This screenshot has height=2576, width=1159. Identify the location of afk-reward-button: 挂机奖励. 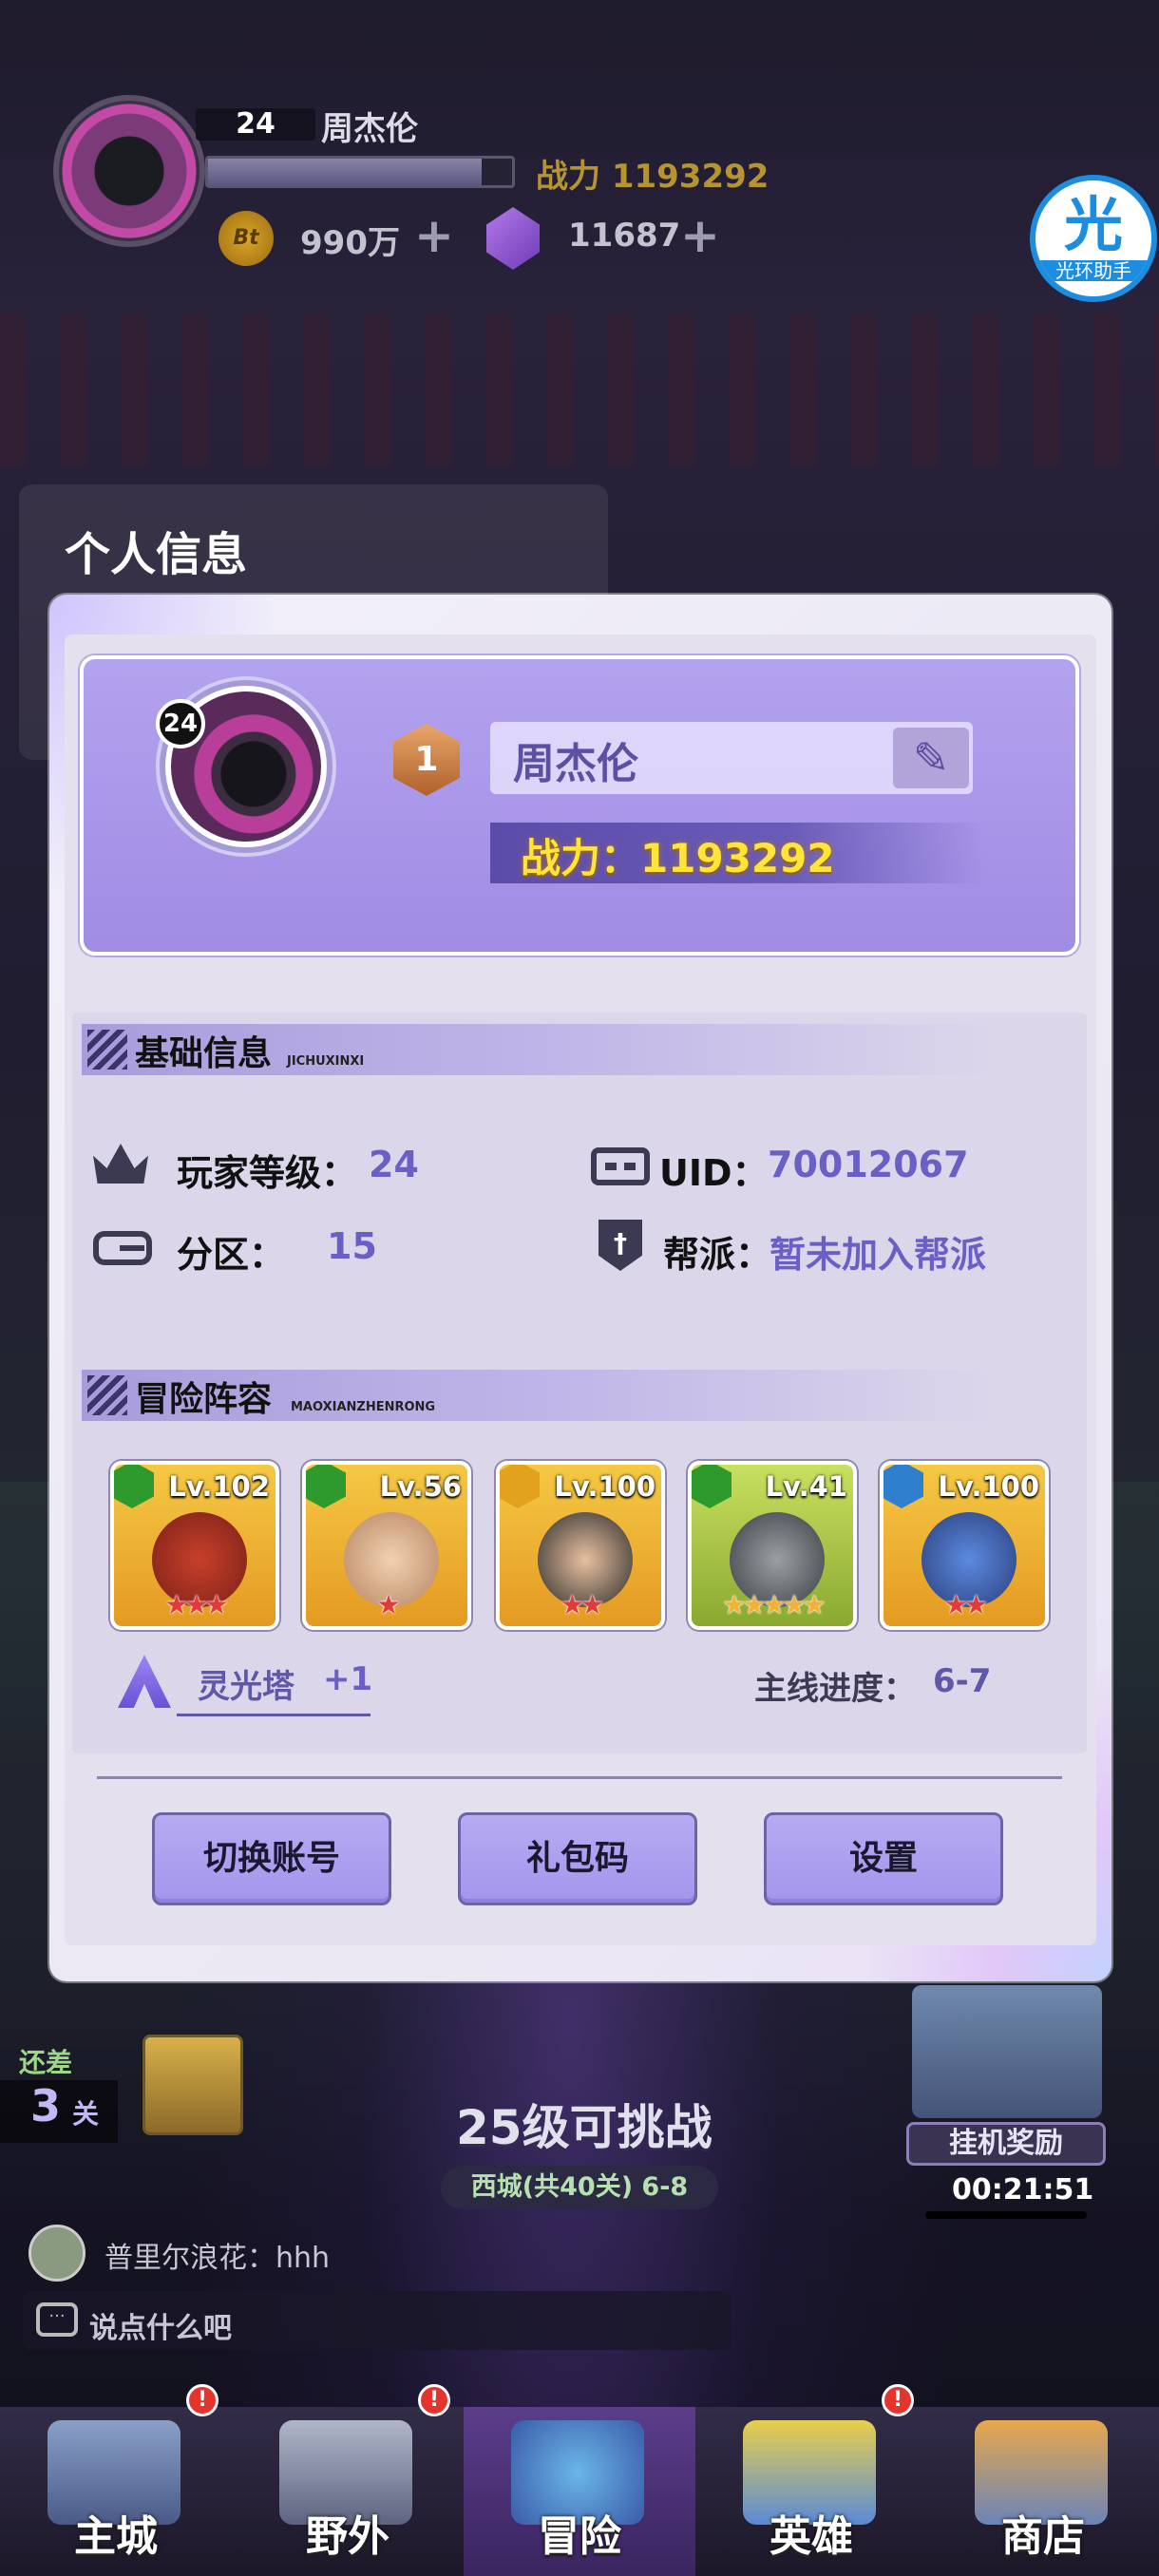
(1006, 2144).